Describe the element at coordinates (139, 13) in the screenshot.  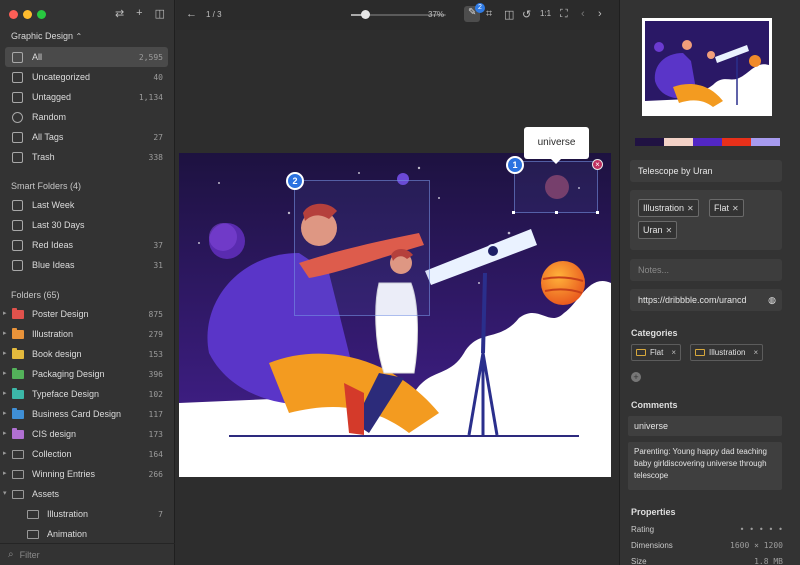
I see `add-icon: +` at that location.